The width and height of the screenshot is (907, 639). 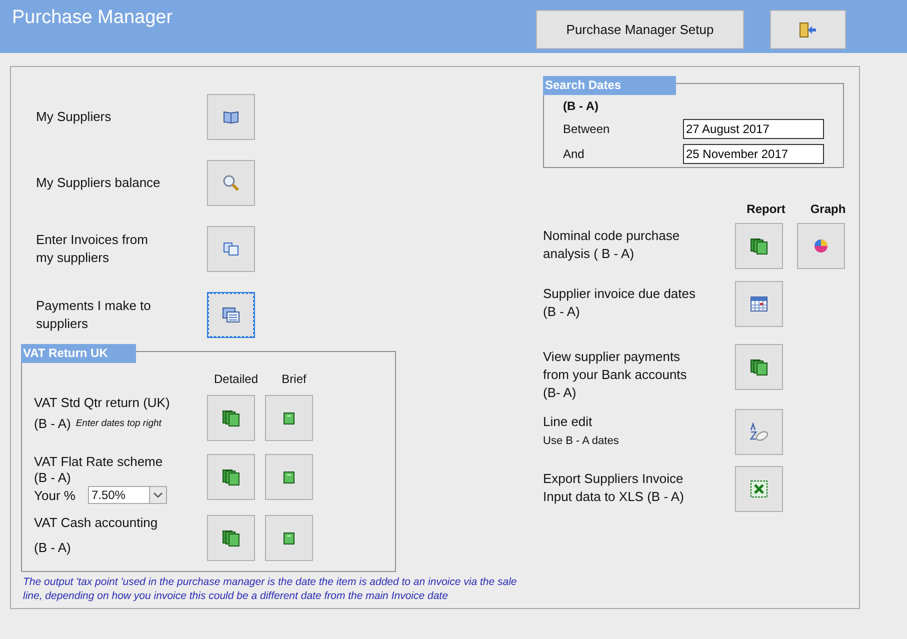 I want to click on exit-button, so click(x=808, y=29).